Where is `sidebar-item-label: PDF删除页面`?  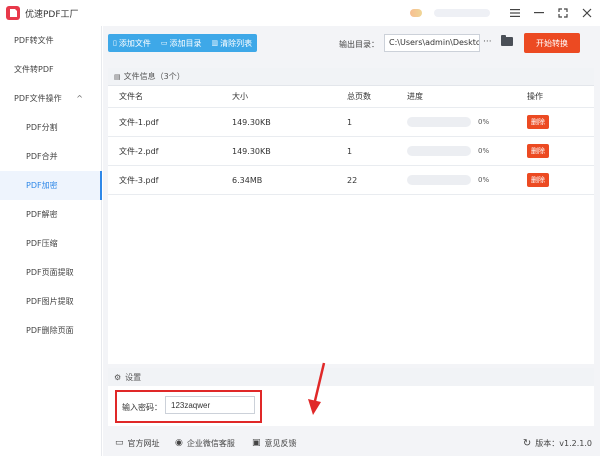 sidebar-item-label: PDF删除页面 is located at coordinates (50, 330).